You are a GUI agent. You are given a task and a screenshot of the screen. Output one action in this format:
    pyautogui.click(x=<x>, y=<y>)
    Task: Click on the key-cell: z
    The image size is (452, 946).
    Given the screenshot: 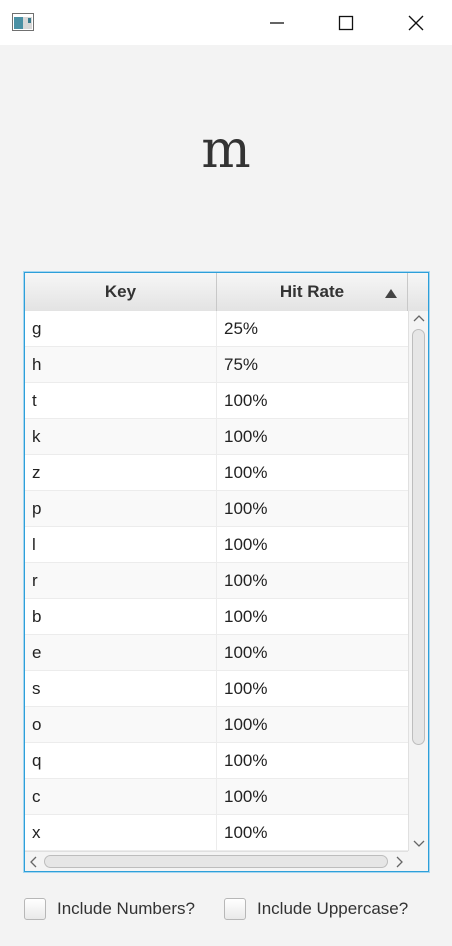 What is the action you would take?
    pyautogui.click(x=121, y=473)
    